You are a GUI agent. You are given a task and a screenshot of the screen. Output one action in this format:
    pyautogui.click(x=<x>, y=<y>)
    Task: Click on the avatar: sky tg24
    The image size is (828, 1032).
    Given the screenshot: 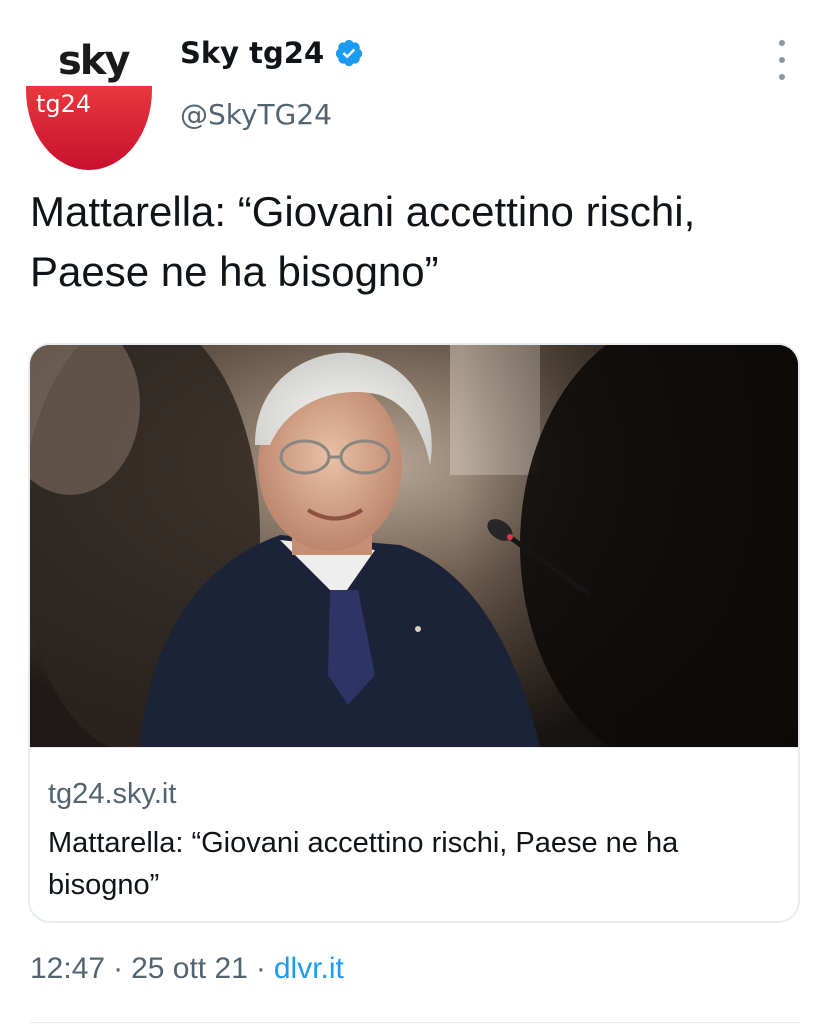 What is the action you would take?
    pyautogui.click(x=89, y=100)
    